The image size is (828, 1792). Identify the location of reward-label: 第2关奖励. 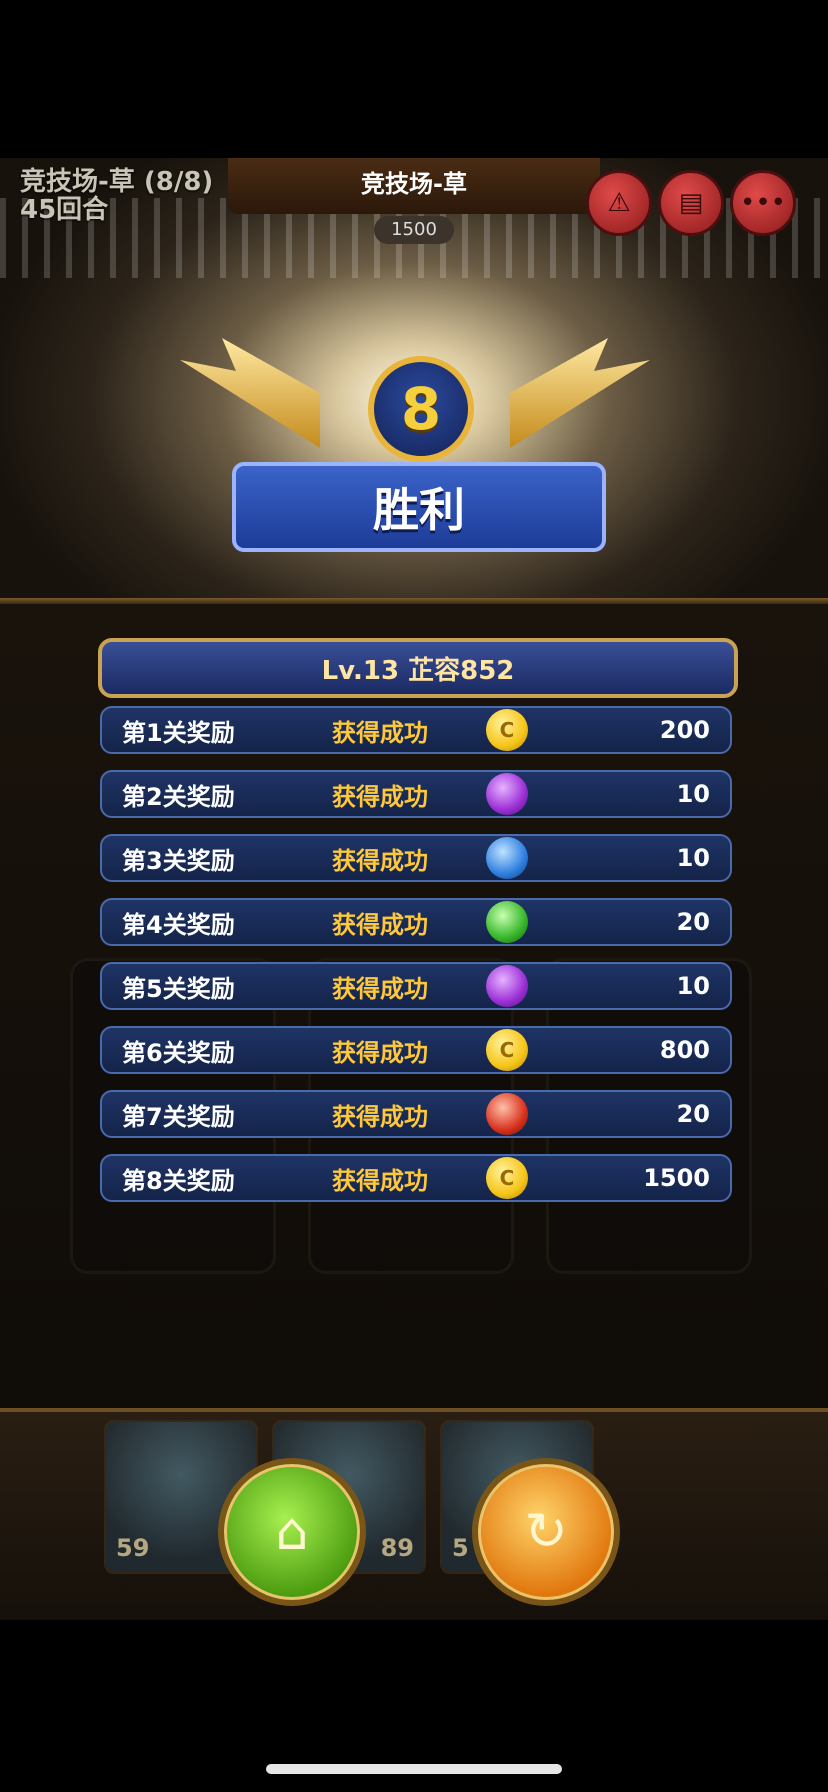
(178, 796).